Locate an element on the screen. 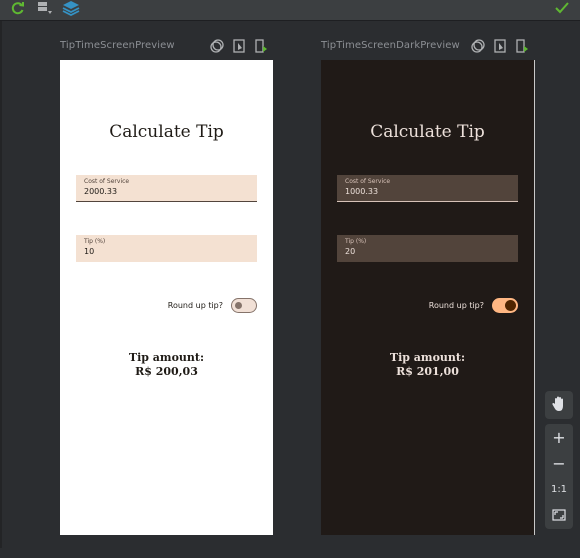 Image resolution: width=580 pixels, height=558 pixels. left-gutter is located at coordinates (1, 289).